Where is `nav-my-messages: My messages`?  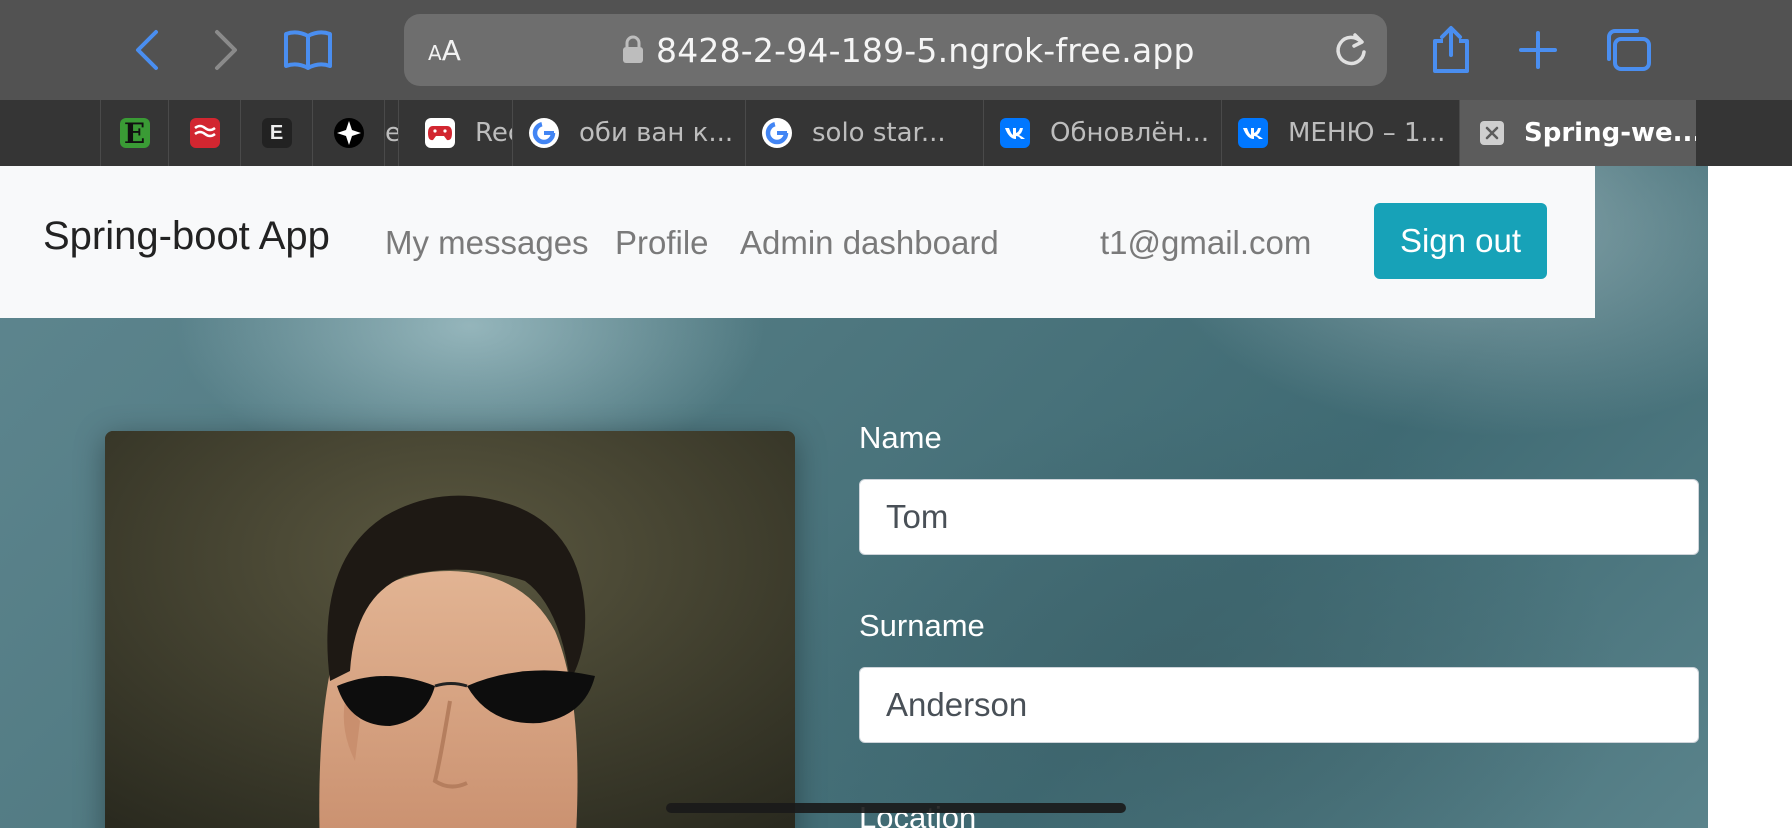
nav-my-messages: My messages is located at coordinates (487, 243).